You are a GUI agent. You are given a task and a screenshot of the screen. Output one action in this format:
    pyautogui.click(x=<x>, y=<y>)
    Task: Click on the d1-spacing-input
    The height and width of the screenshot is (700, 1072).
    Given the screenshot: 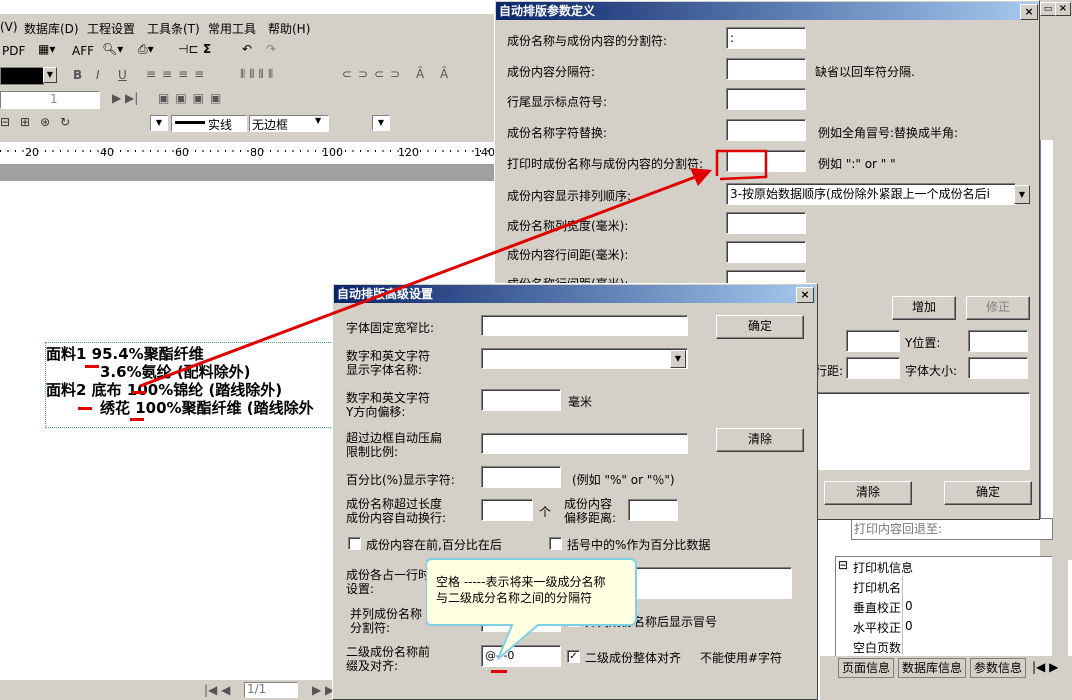 What is the action you would take?
    pyautogui.click(x=873, y=368)
    